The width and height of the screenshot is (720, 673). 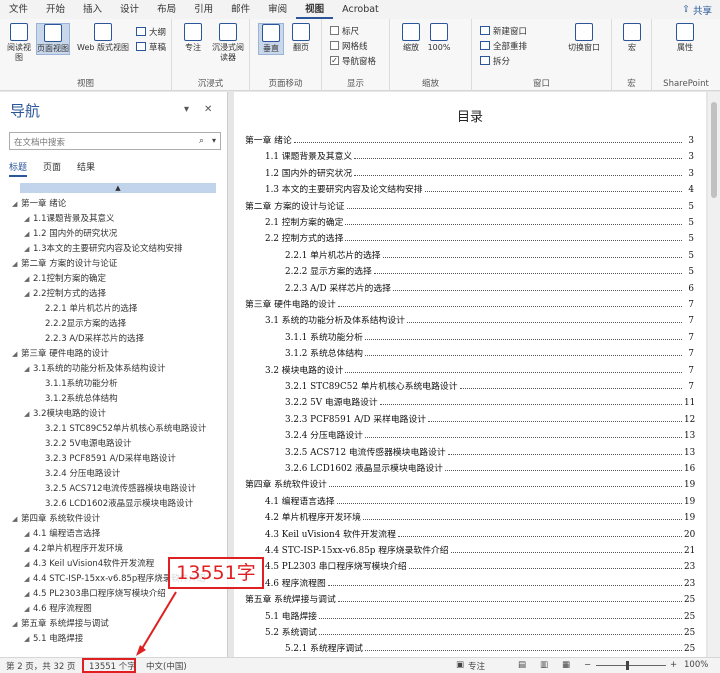 I want to click on draft-button: 草稿, so click(x=151, y=46).